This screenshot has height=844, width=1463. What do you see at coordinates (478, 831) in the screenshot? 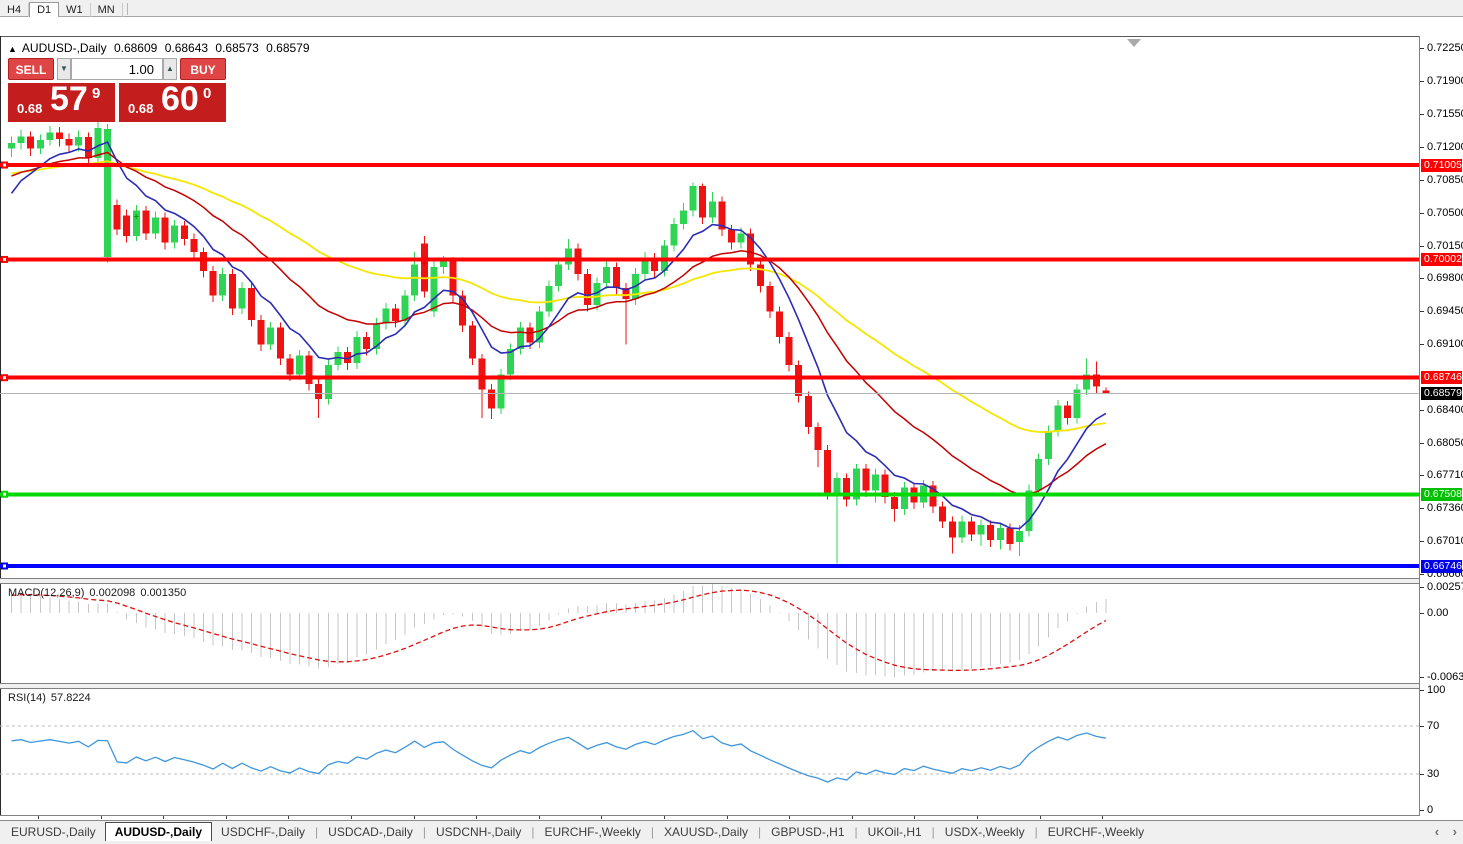
I see `chart-tab-4: USDCNH-,Daily` at bounding box center [478, 831].